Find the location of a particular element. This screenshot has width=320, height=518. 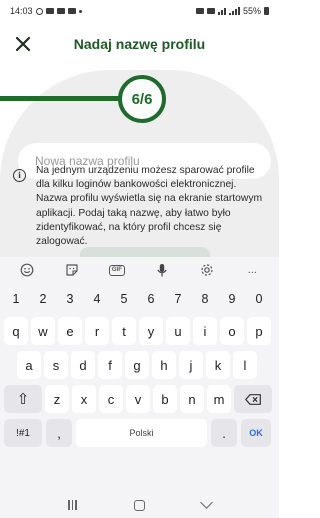

key-j: j is located at coordinates (191, 365).